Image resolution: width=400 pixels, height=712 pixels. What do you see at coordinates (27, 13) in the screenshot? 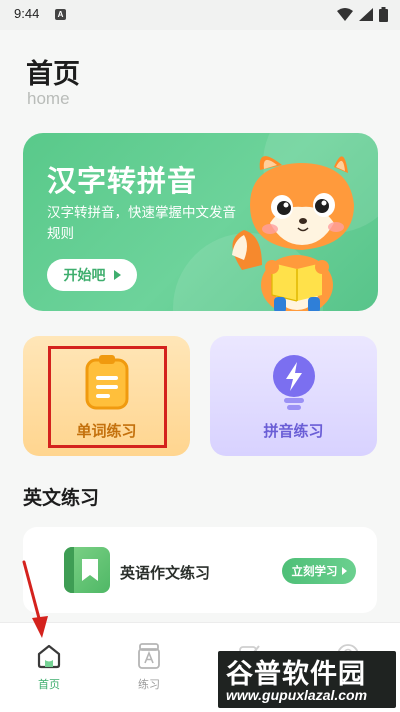
I see `status-time: 9:44` at bounding box center [27, 13].